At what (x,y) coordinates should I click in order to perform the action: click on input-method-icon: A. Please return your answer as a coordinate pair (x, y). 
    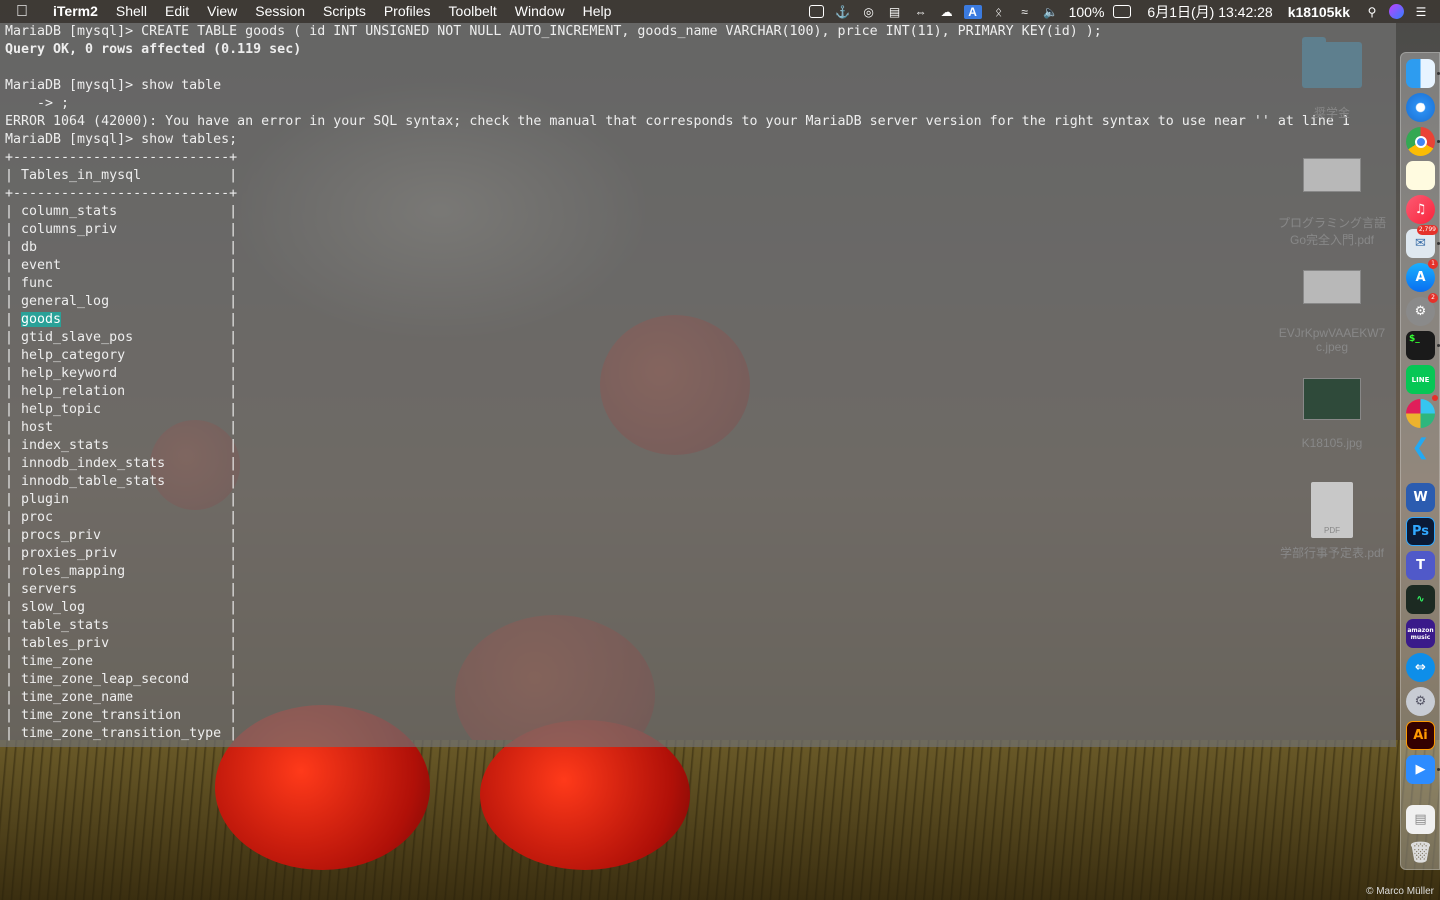
    Looking at the image, I should click on (972, 11).